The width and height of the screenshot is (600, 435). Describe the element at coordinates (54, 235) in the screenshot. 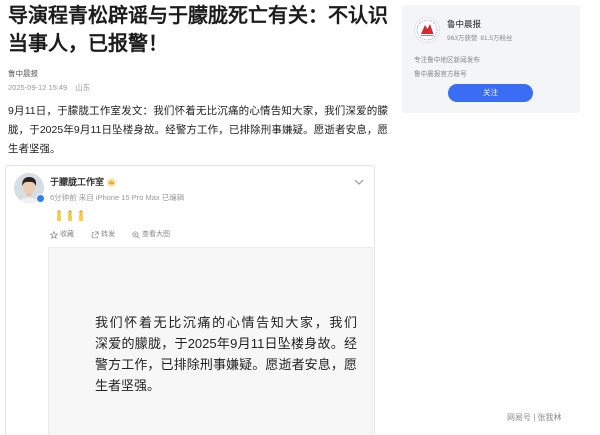

I see `star-icon` at that location.